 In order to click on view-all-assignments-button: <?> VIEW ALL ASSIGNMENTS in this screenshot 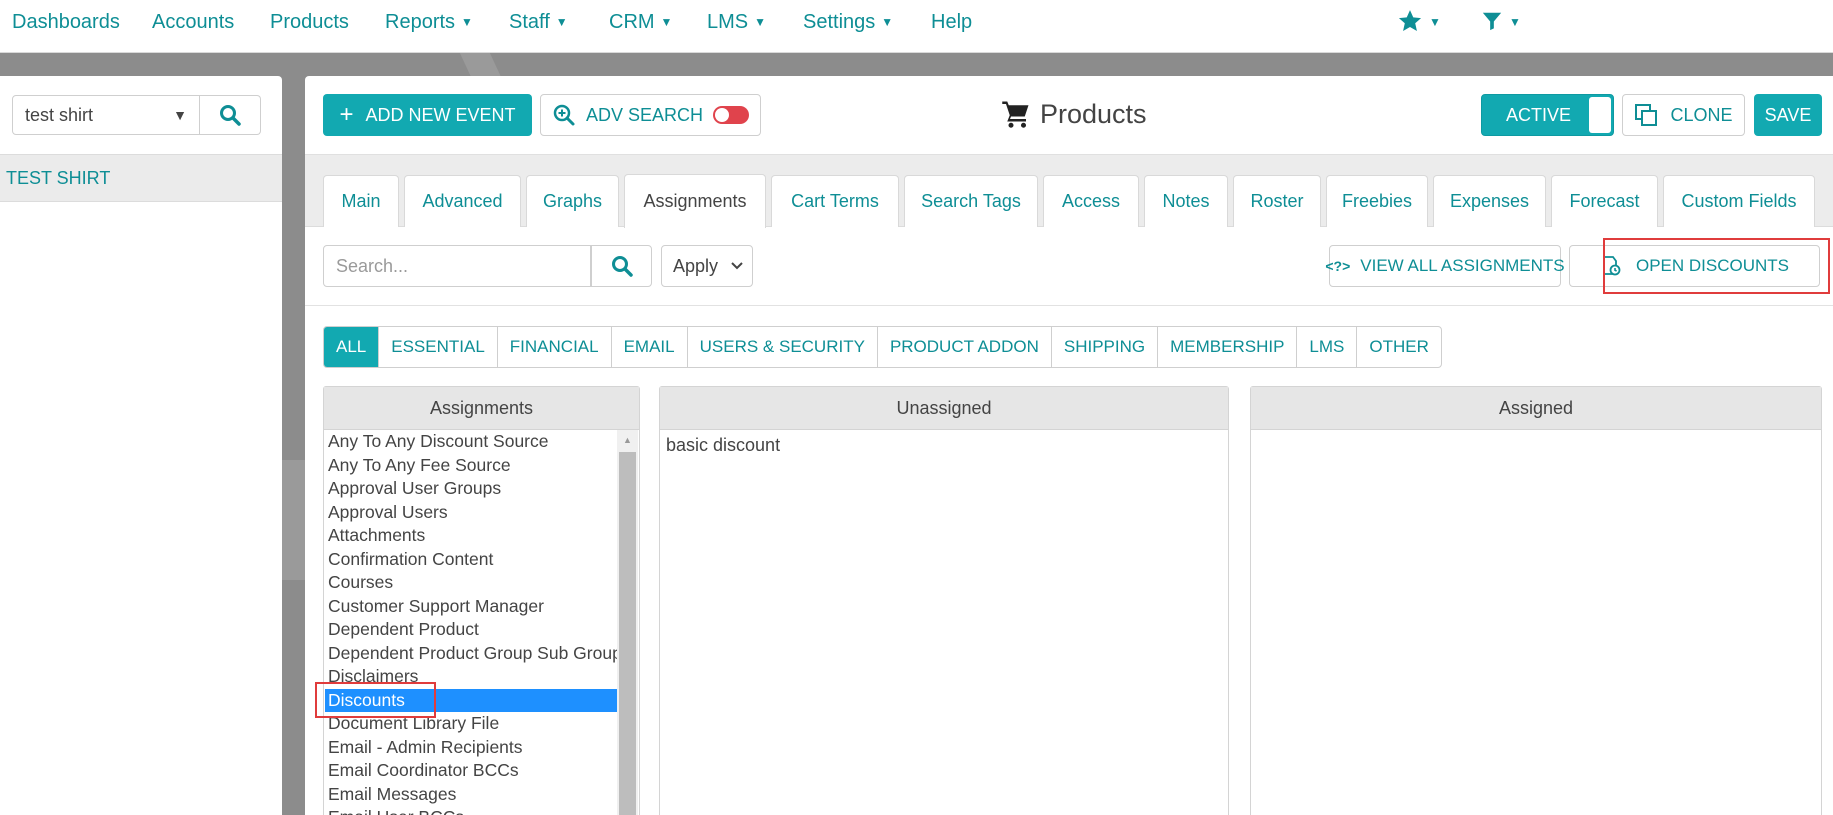, I will do `click(1445, 266)`.